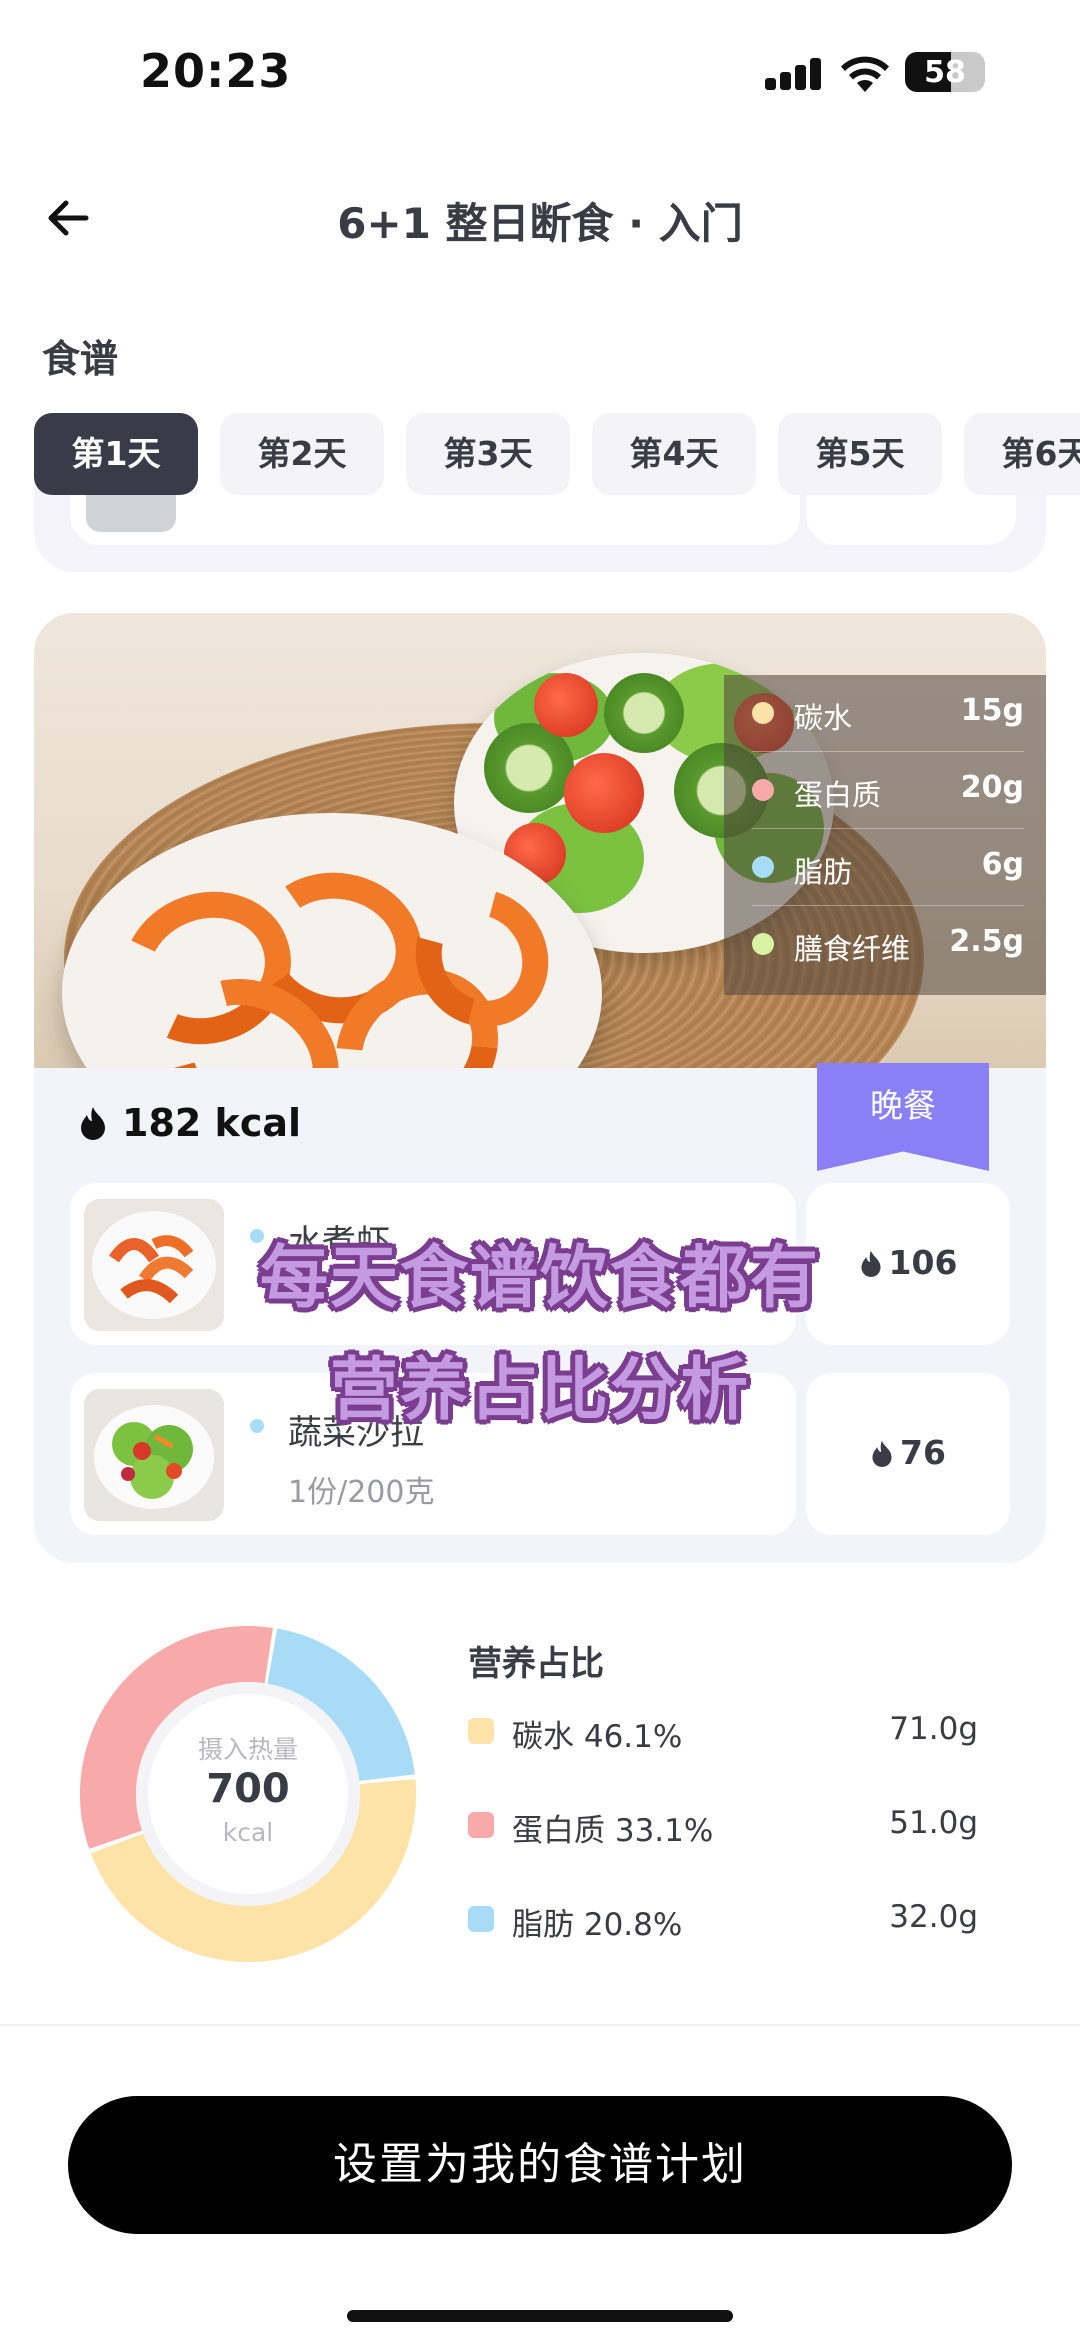 Image resolution: width=1080 pixels, height=2341 pixels. Describe the element at coordinates (723, 1919) in the screenshot. I see `ratio-row: 脂肪 20.8% 32.0g` at that location.